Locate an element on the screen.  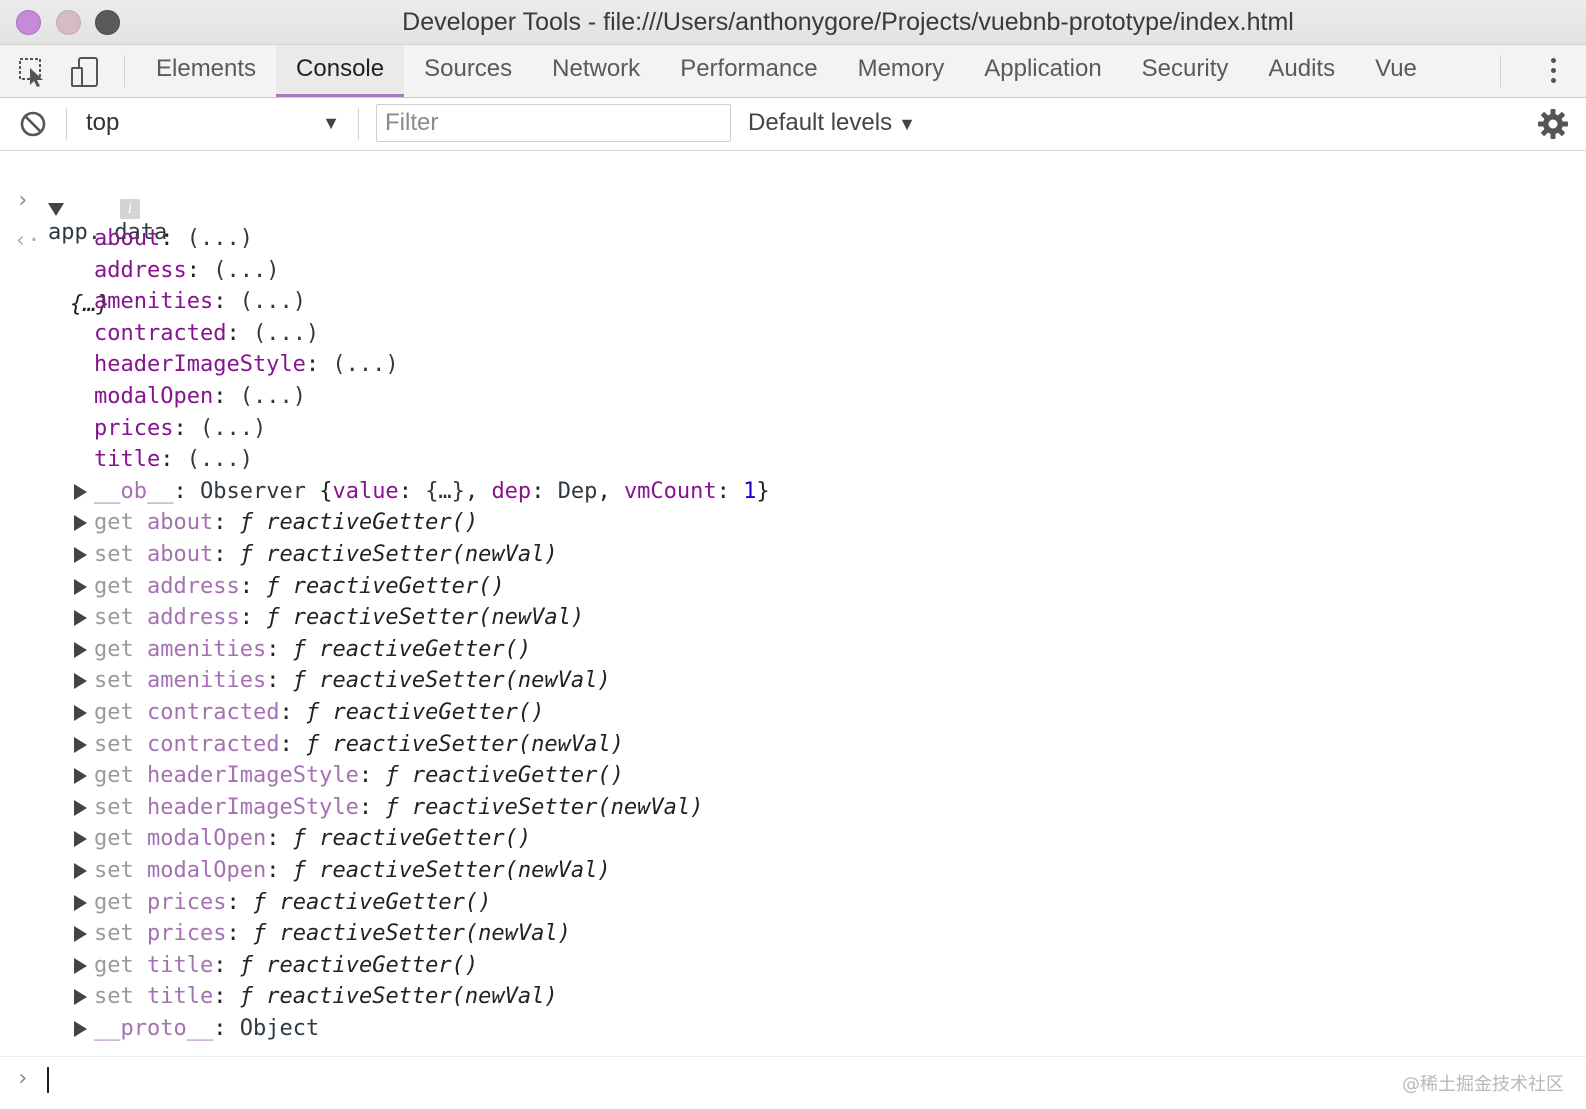
property-key: contracted is located at coordinates (160, 333).